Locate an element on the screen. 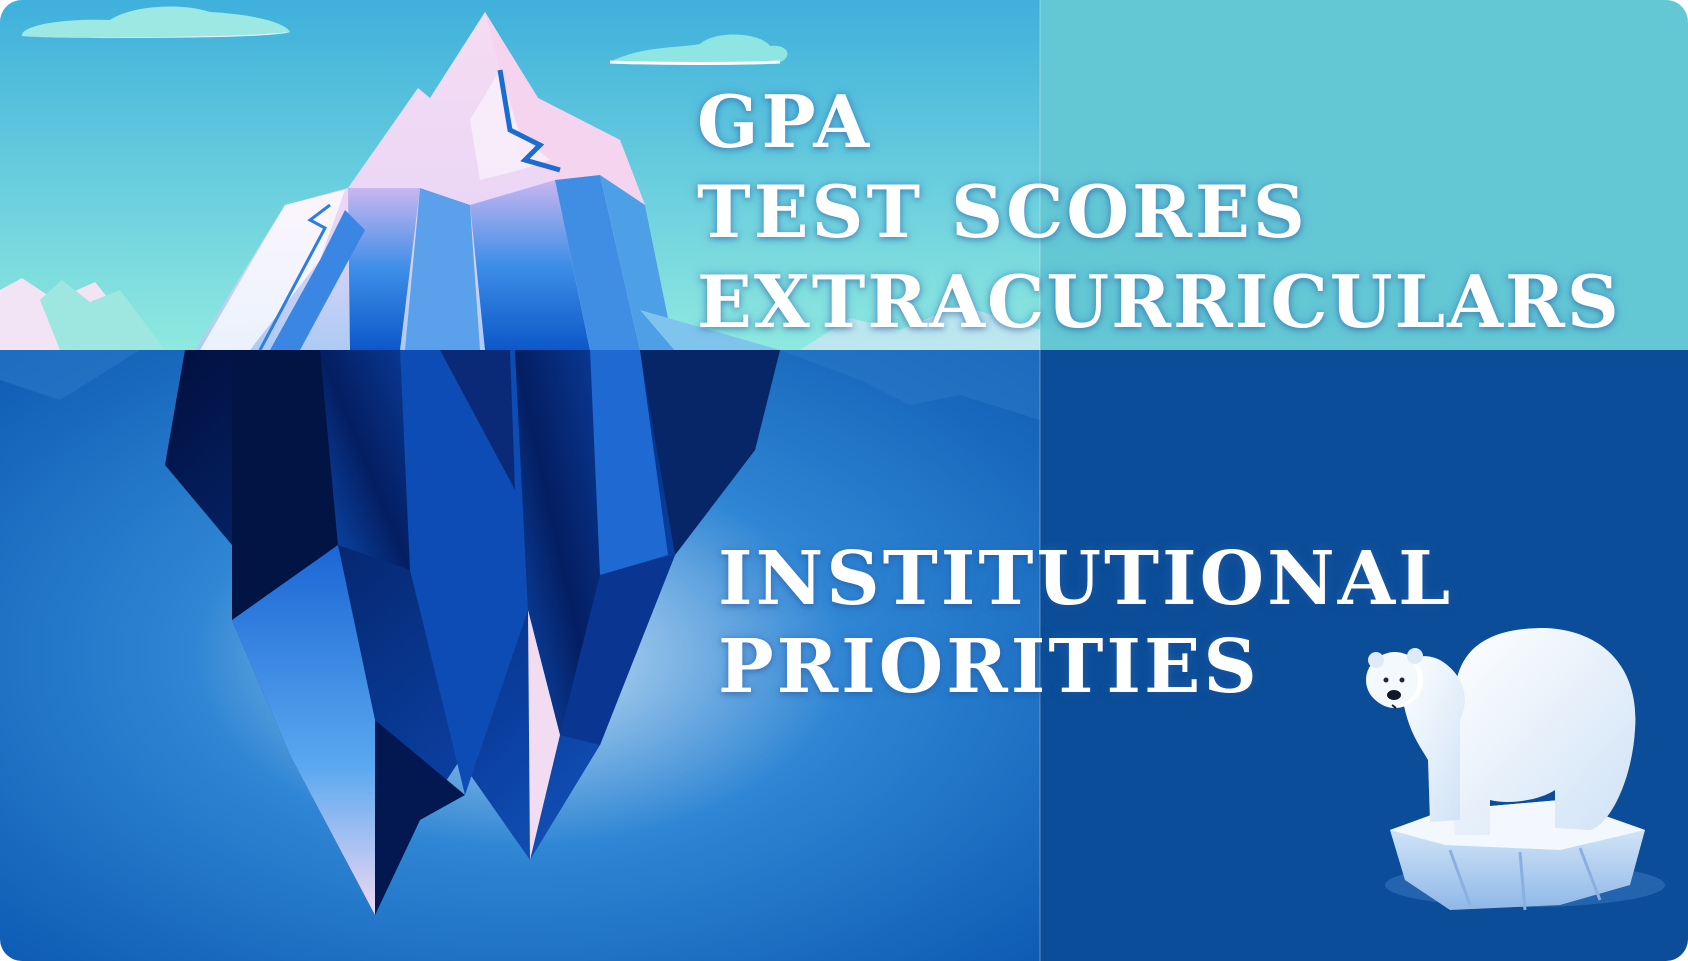 This screenshot has height=961, width=1688. above-water-line-extracurriculars: EXTRACURRICULARS is located at coordinates (1159, 301).